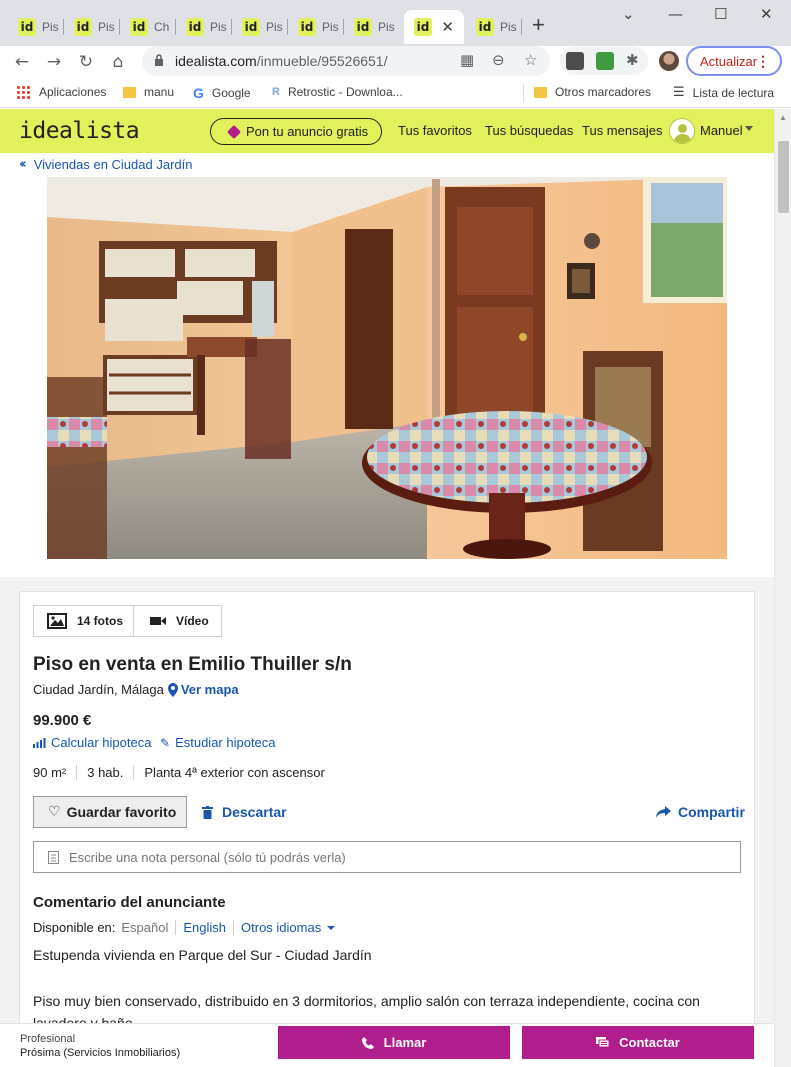  I want to click on reload-icon: ↻, so click(86, 62).